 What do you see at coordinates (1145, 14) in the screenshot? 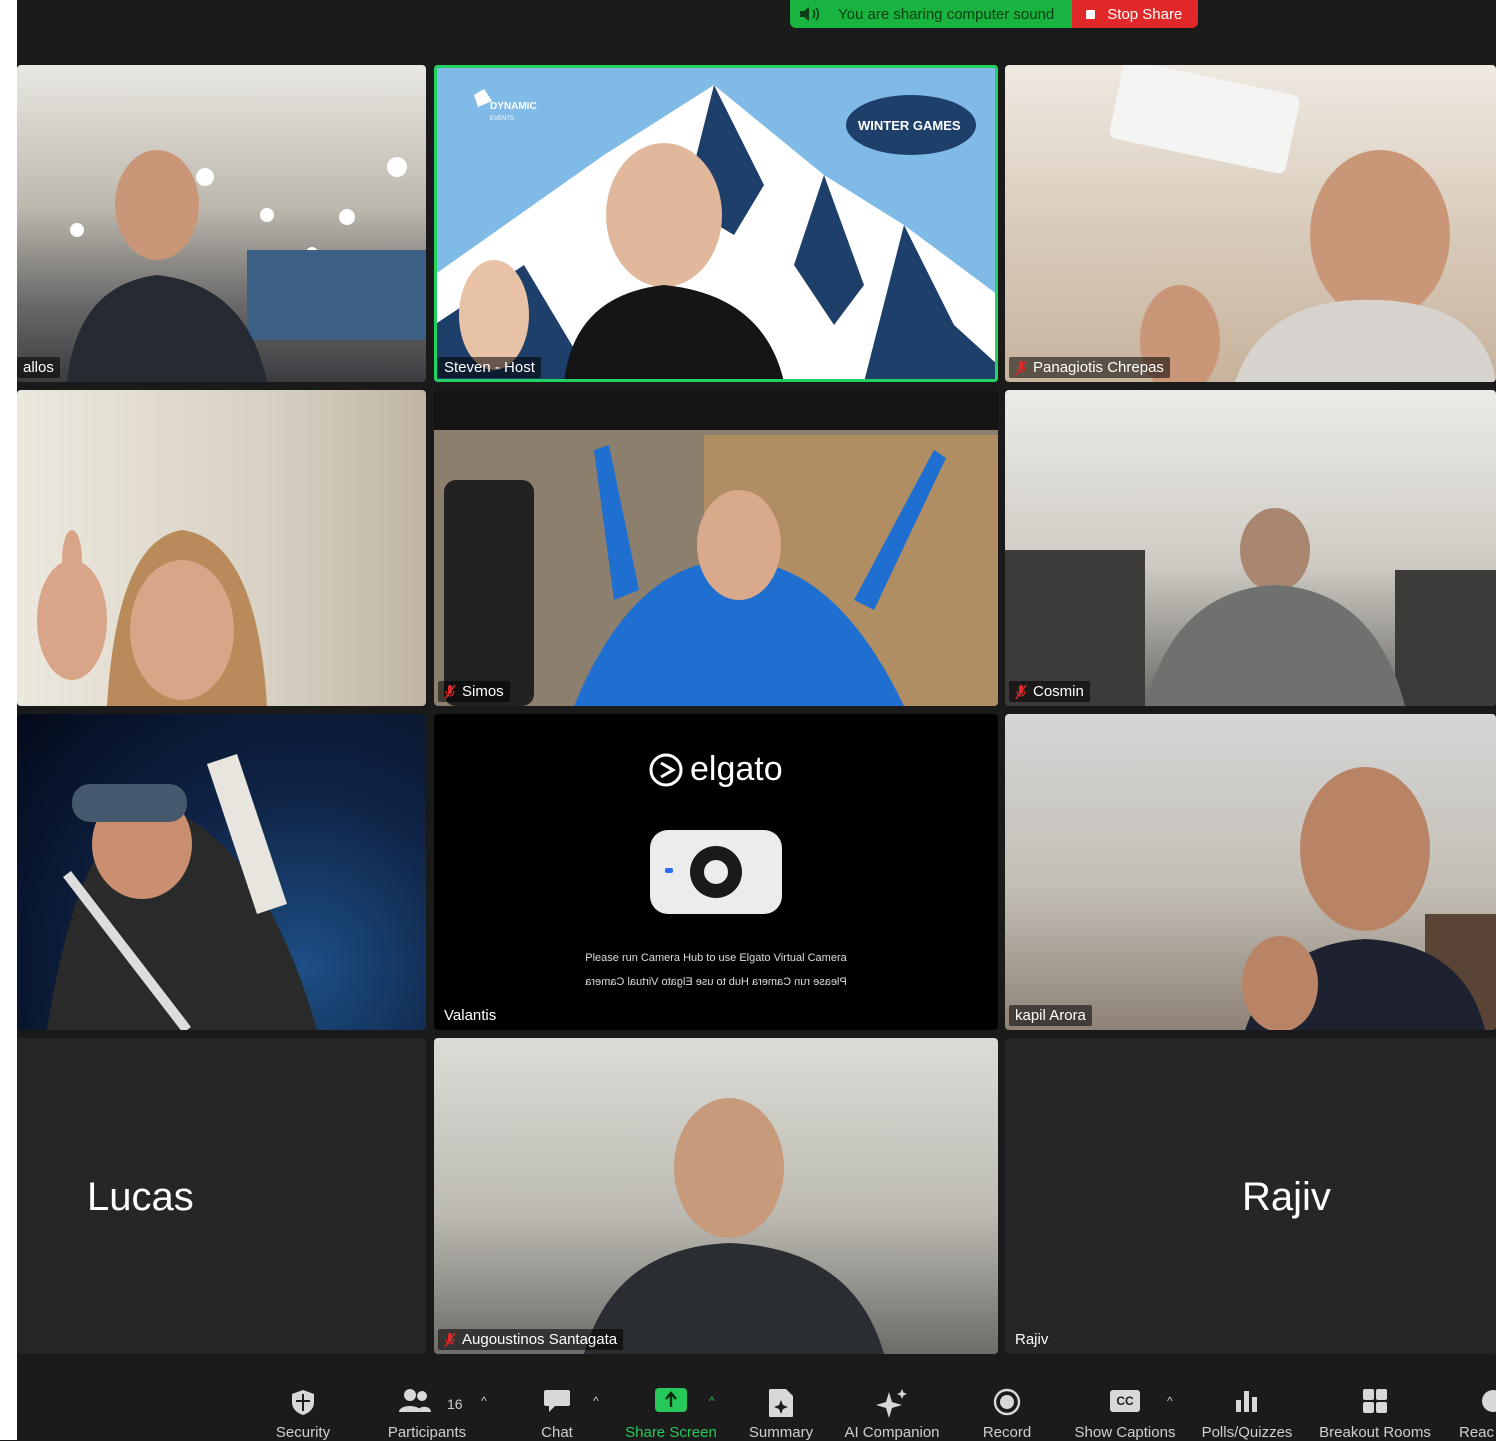
I see `stop-share-label: Stop Share` at bounding box center [1145, 14].